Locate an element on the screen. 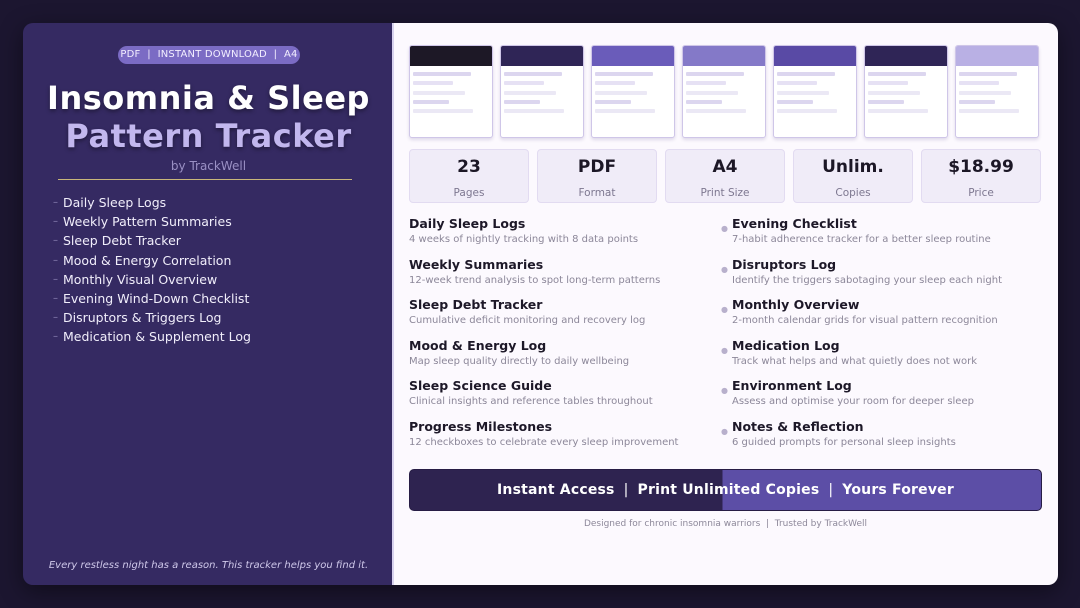 Image resolution: width=1080 pixels, height=608 pixels. feature-list-label: Monthly Visual Overview is located at coordinates (140, 279).